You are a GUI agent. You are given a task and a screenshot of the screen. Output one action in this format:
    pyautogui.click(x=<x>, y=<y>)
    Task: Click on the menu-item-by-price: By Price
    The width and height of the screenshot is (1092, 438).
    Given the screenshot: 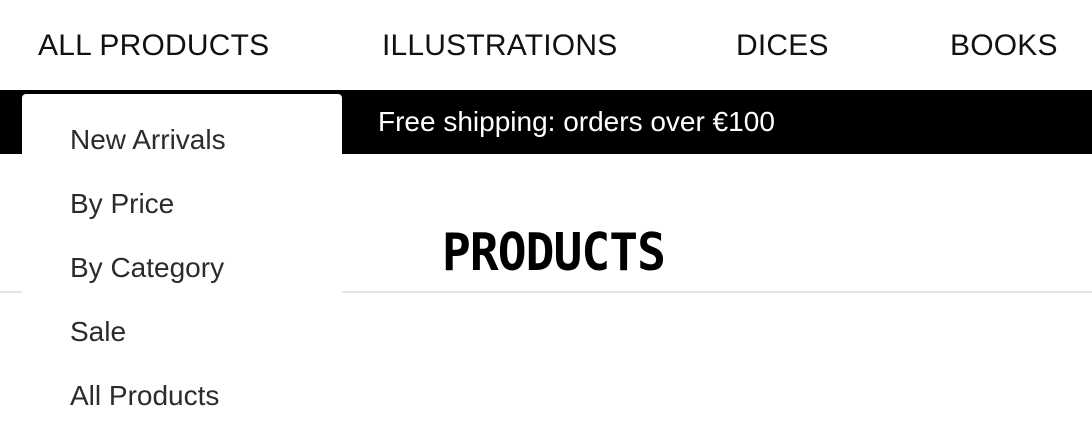 What is the action you would take?
    pyautogui.click(x=122, y=204)
    